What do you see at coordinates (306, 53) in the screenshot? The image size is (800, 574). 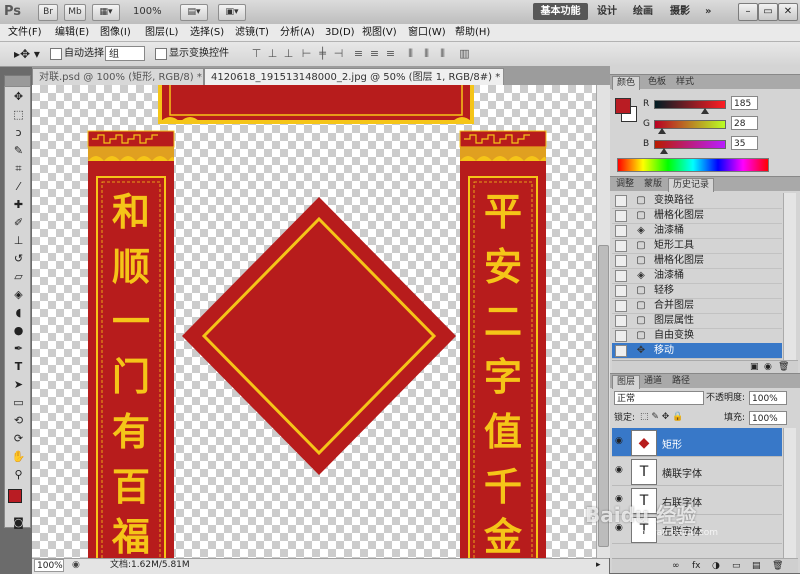 I see `align-left-icon: ⊢` at bounding box center [306, 53].